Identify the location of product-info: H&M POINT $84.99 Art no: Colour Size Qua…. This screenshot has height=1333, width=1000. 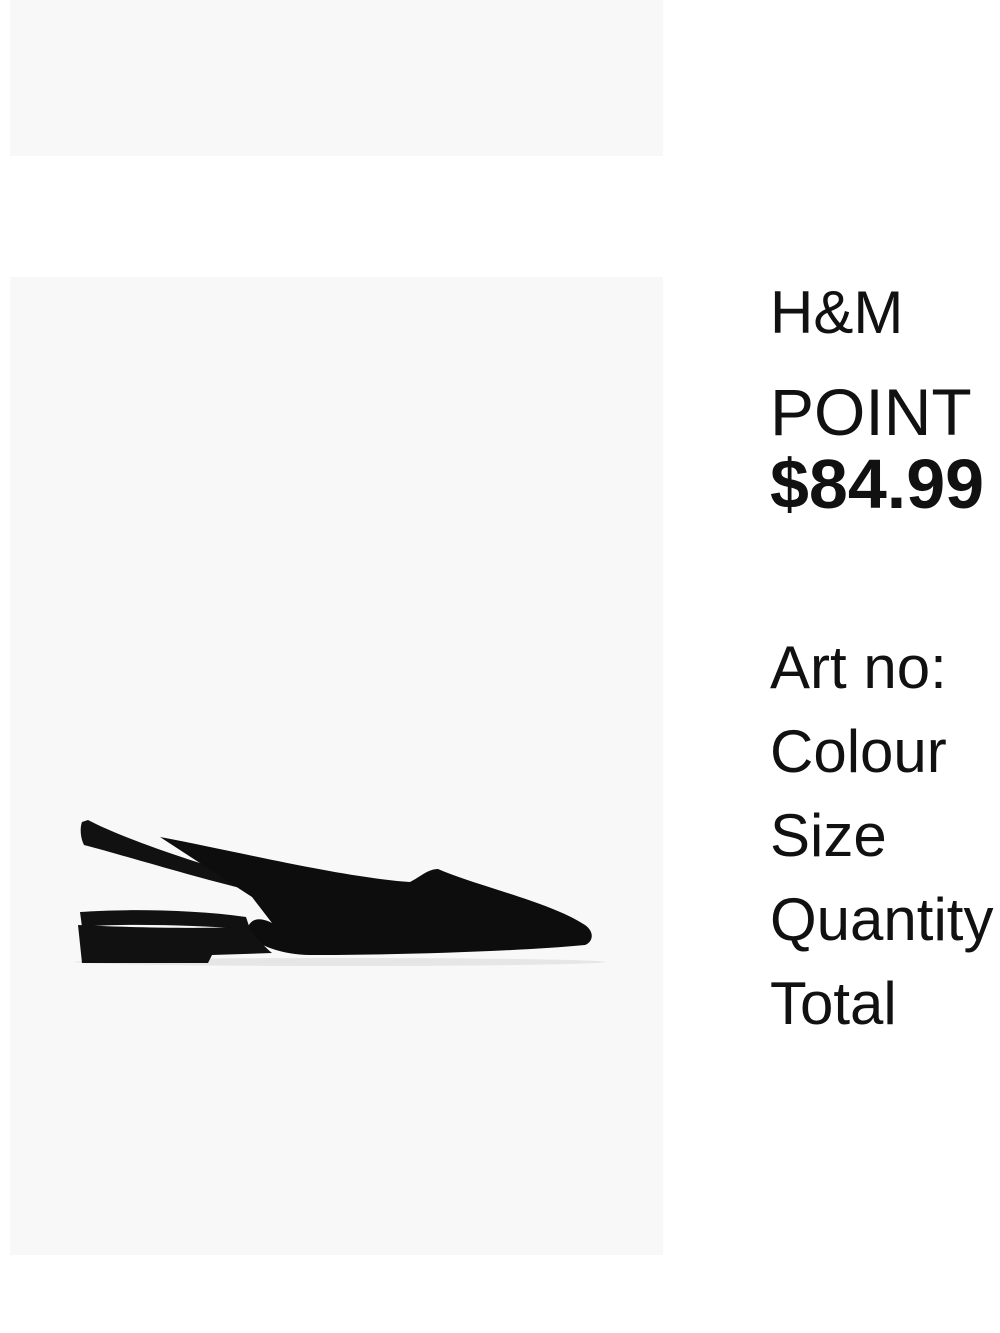
(885, 662).